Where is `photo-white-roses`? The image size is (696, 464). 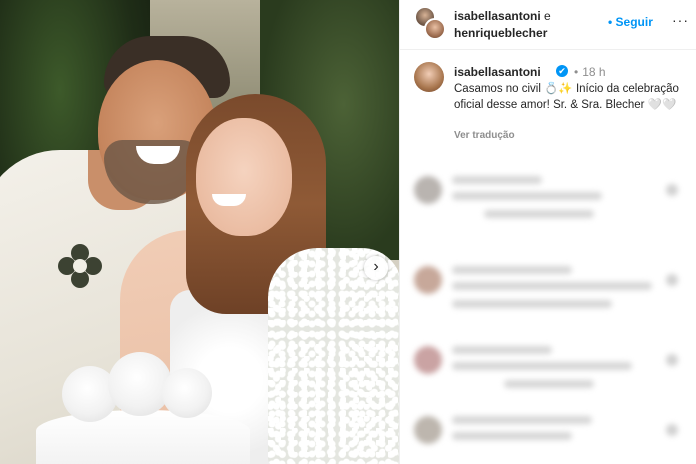 photo-white-roses is located at coordinates (137, 389).